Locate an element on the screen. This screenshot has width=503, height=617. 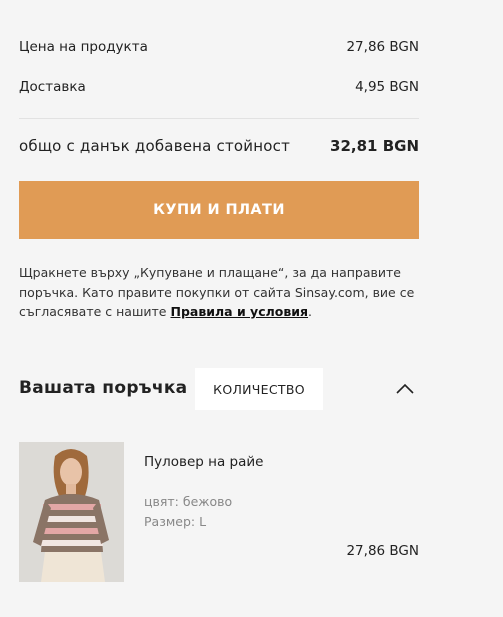
total-row: общо с данък добавена стойност 32,81 BGN is located at coordinates (219, 146).